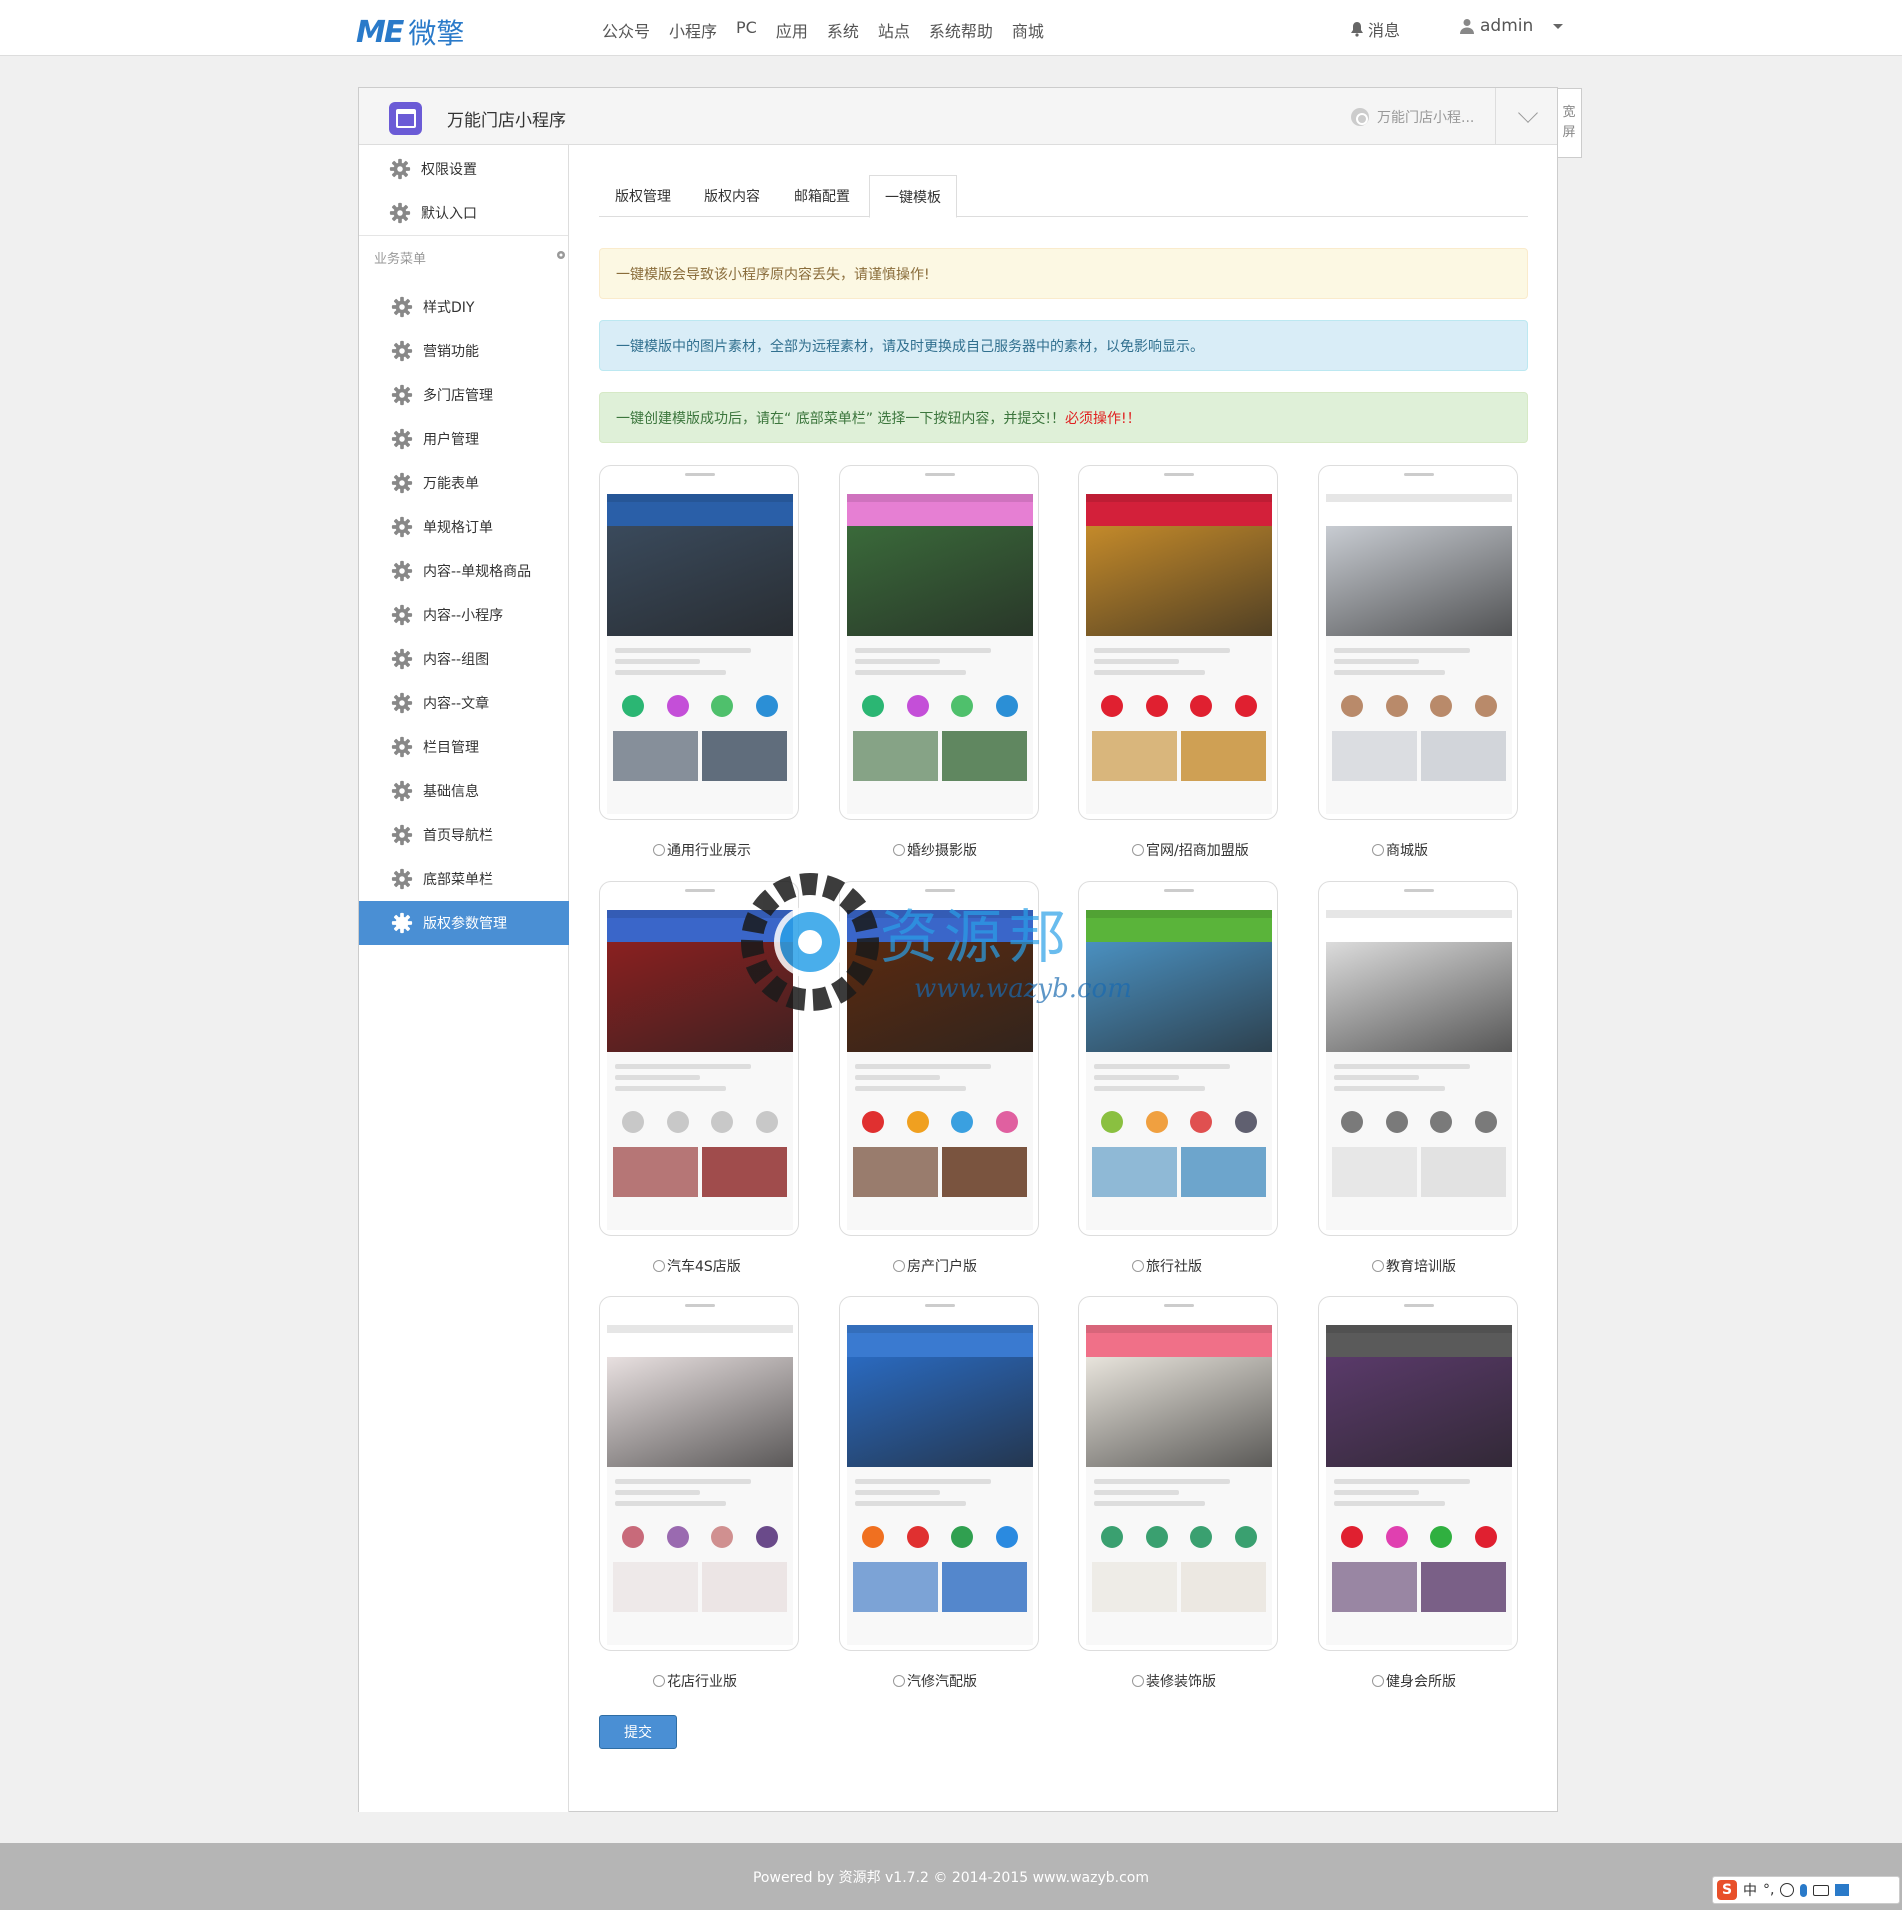 Image resolution: width=1902 pixels, height=1910 pixels. What do you see at coordinates (638, 1732) in the screenshot?
I see `submit-button: 提交` at bounding box center [638, 1732].